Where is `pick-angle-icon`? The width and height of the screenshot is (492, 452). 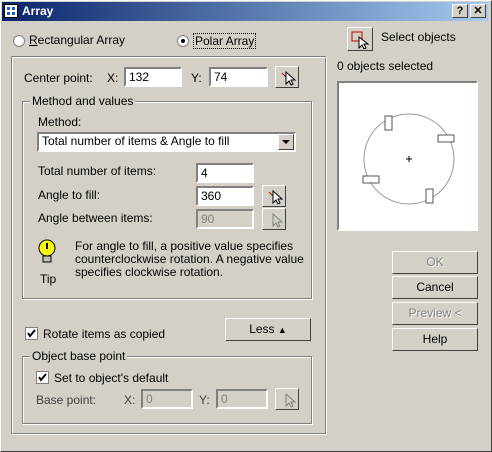 pick-angle-icon is located at coordinates (276, 197).